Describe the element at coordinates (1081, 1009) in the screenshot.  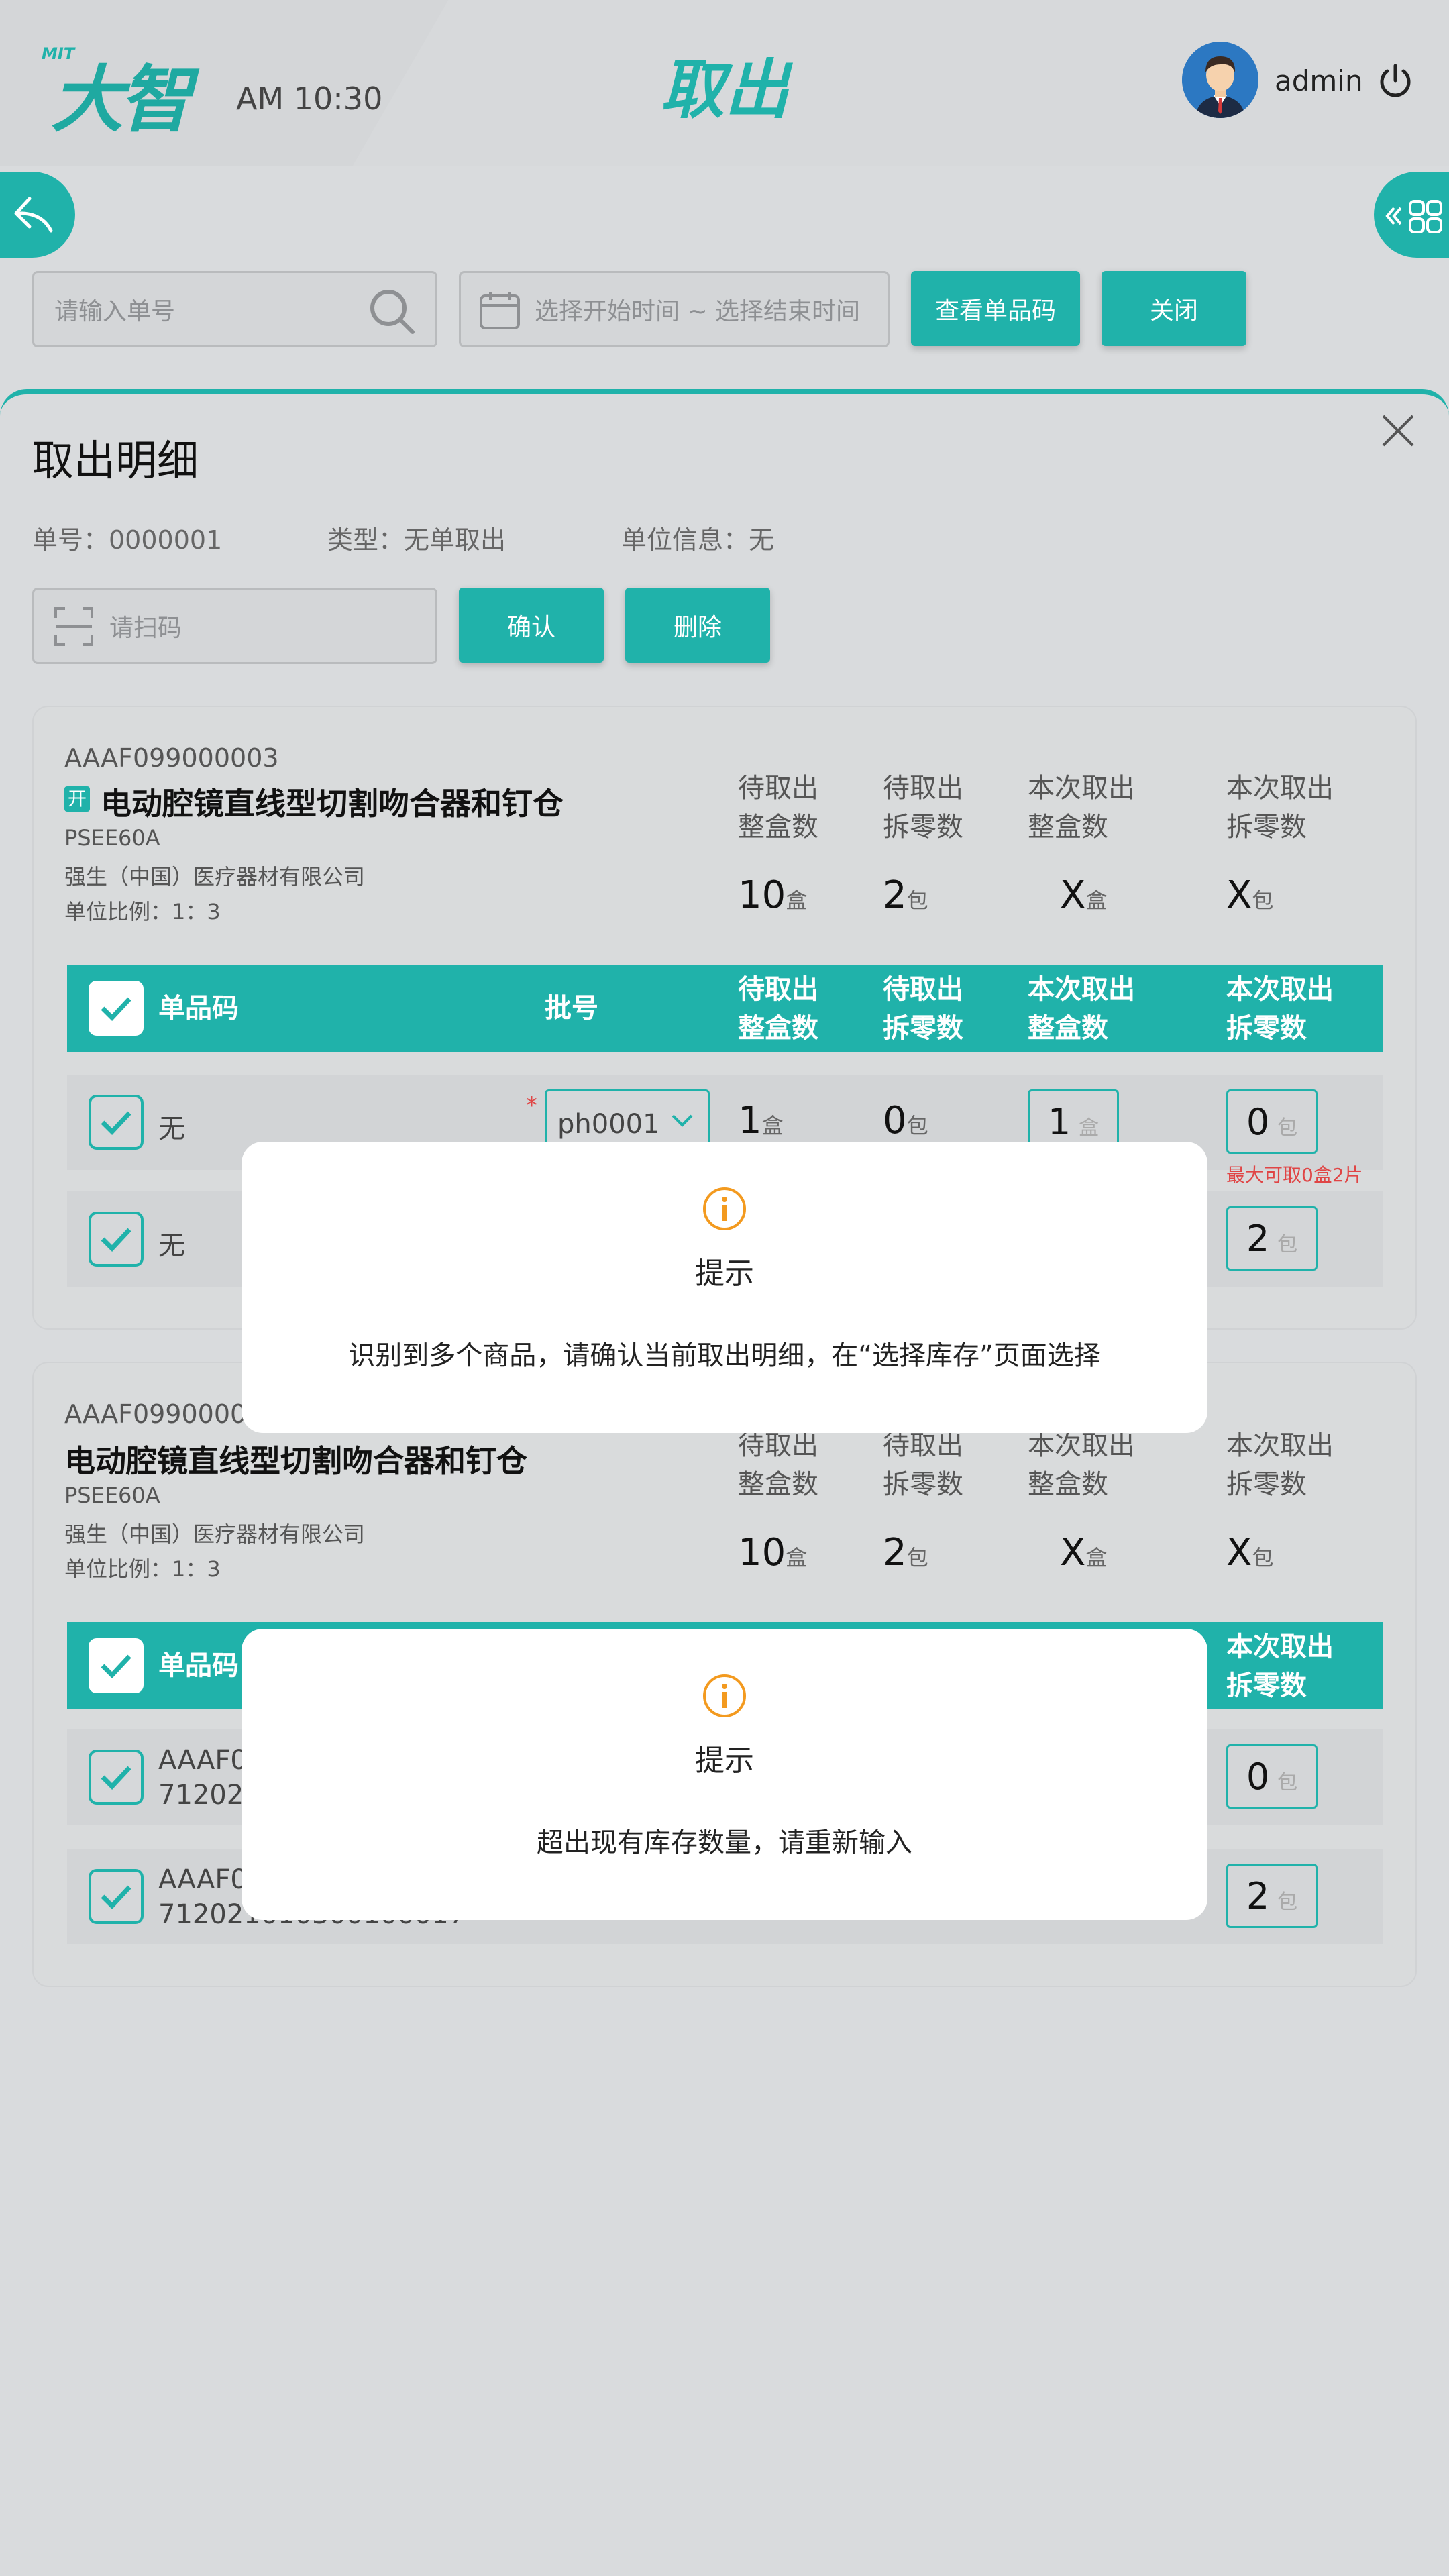
I see `th-take-box: 本次取出 整盒数` at that location.